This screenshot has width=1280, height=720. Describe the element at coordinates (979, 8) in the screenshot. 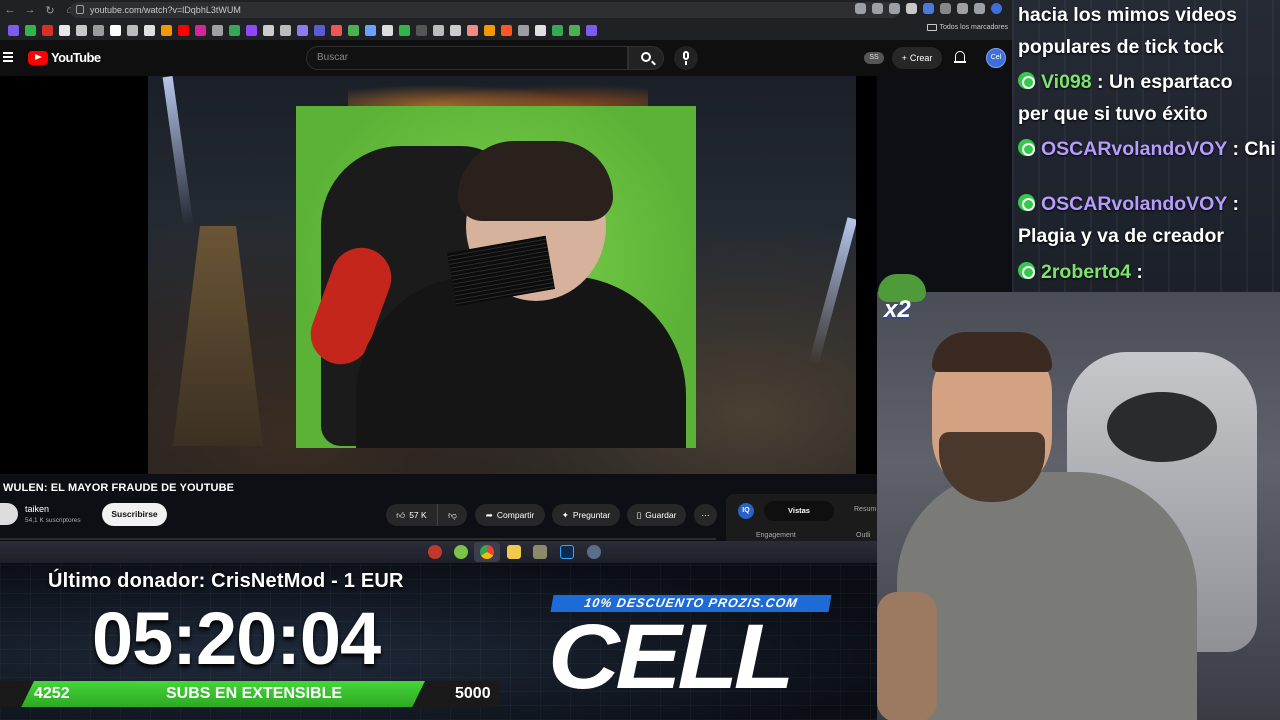

I see `tab-search-icon` at that location.